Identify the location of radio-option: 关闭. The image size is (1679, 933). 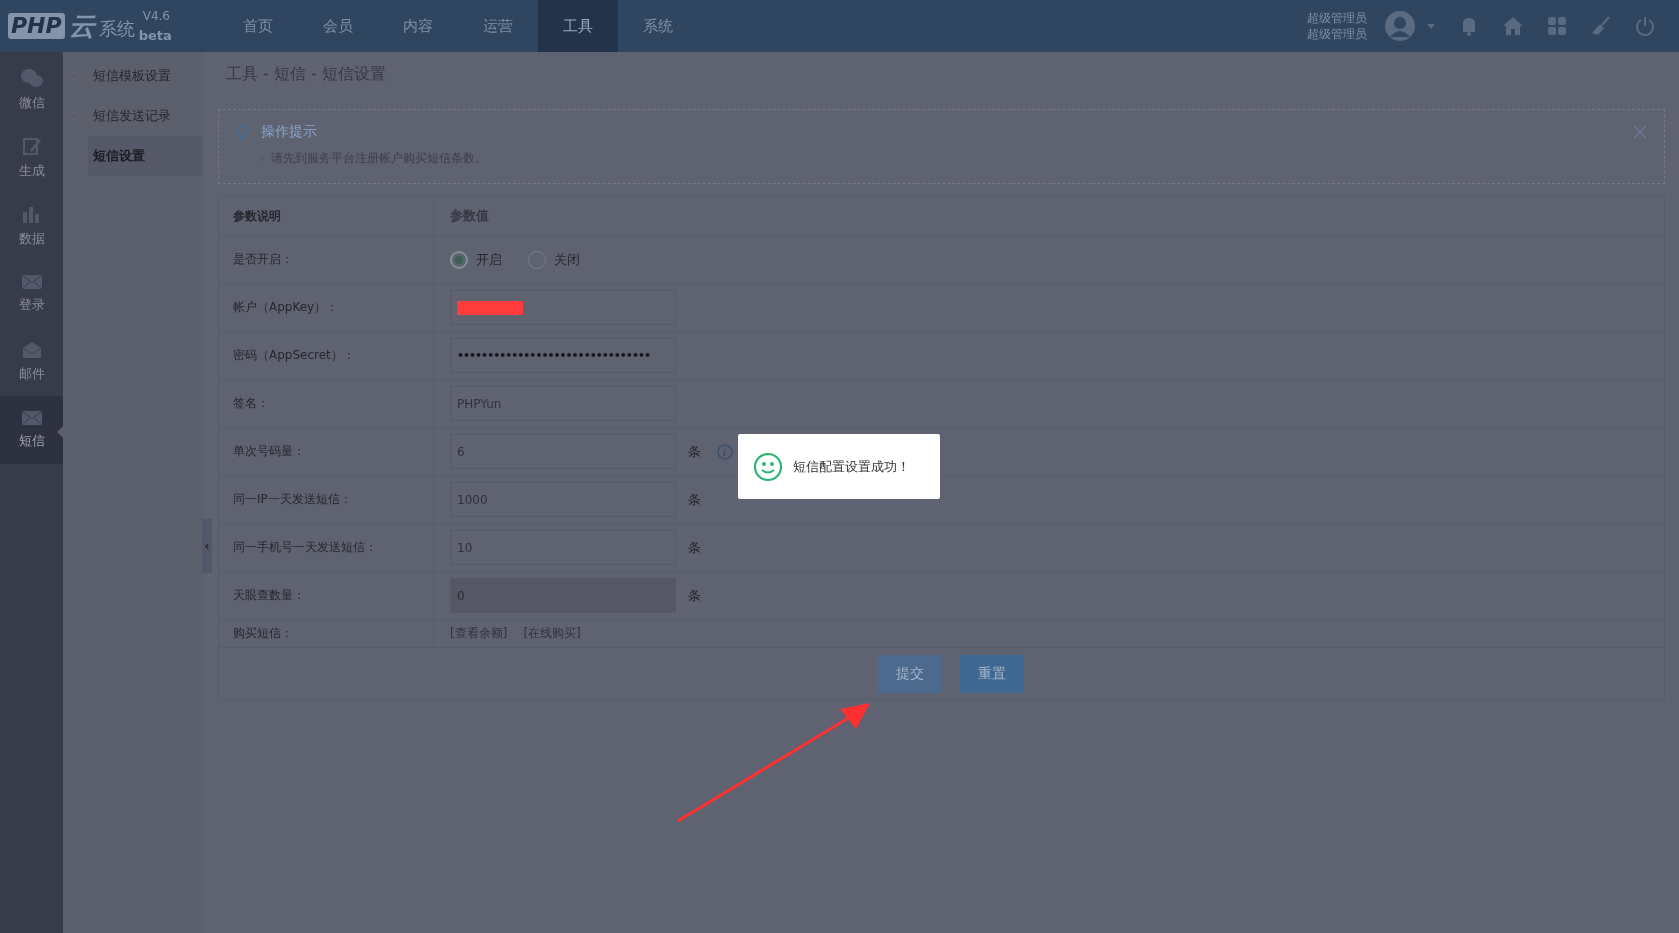
(554, 259).